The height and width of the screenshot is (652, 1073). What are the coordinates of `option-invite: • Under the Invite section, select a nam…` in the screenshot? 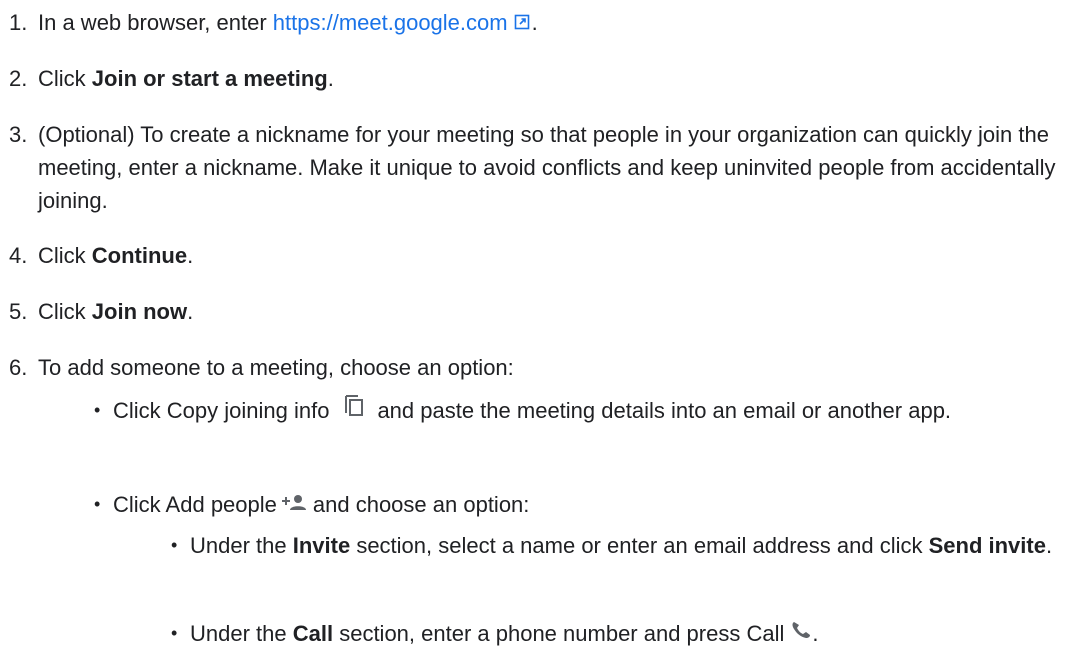 It's located at (615, 545).